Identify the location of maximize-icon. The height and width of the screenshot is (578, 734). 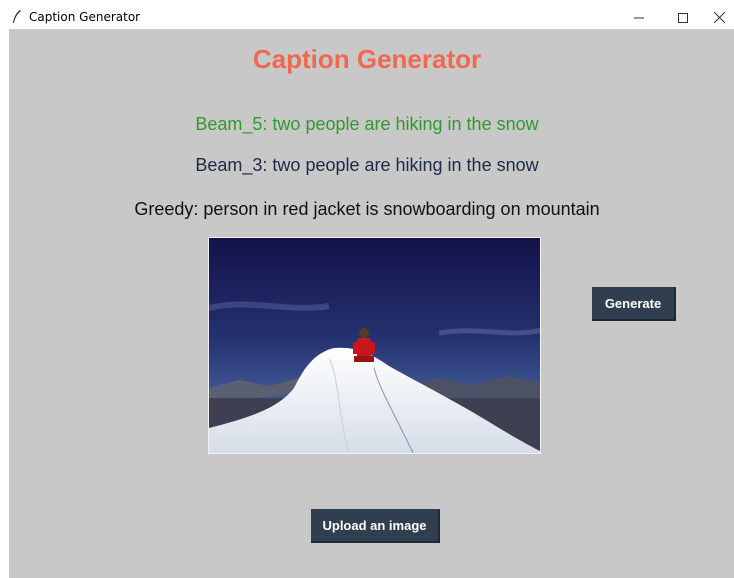
(683, 17).